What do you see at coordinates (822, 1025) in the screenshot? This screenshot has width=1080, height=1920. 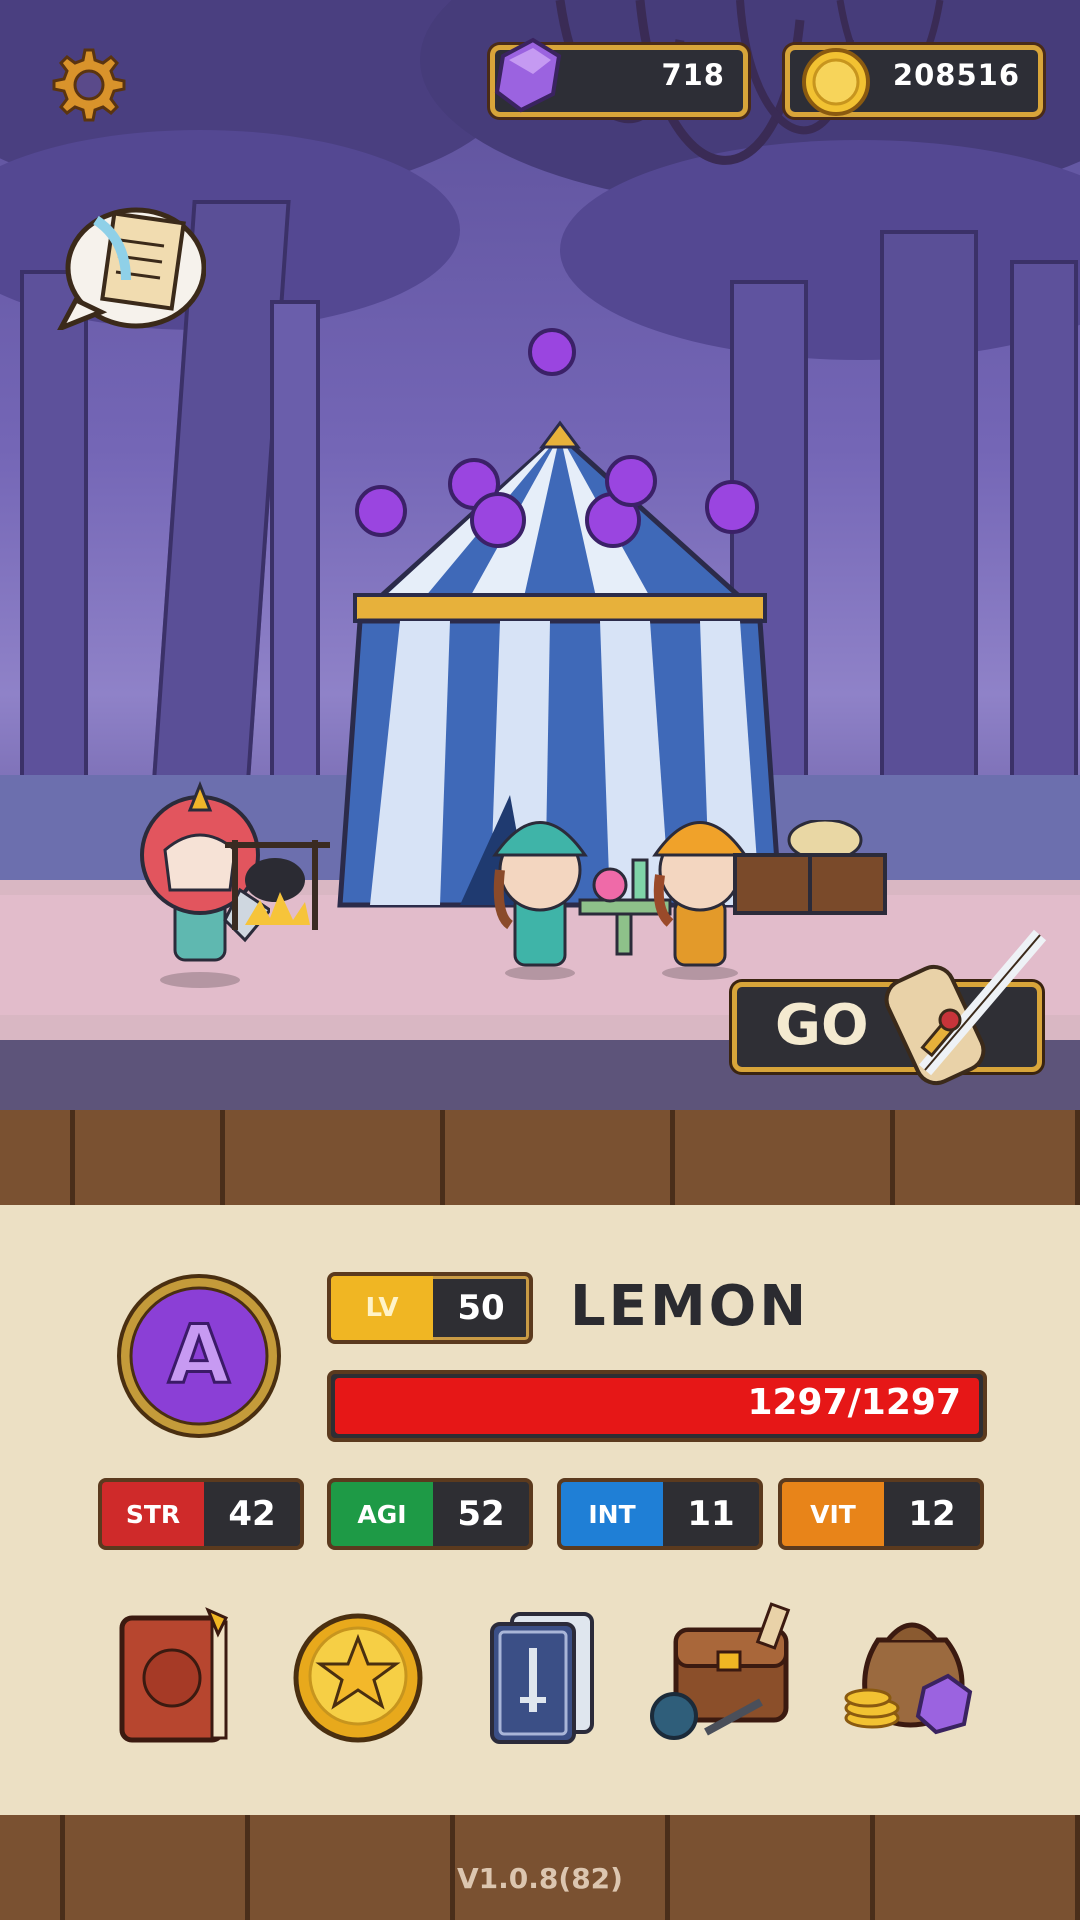 I see `go-button-label: GO` at bounding box center [822, 1025].